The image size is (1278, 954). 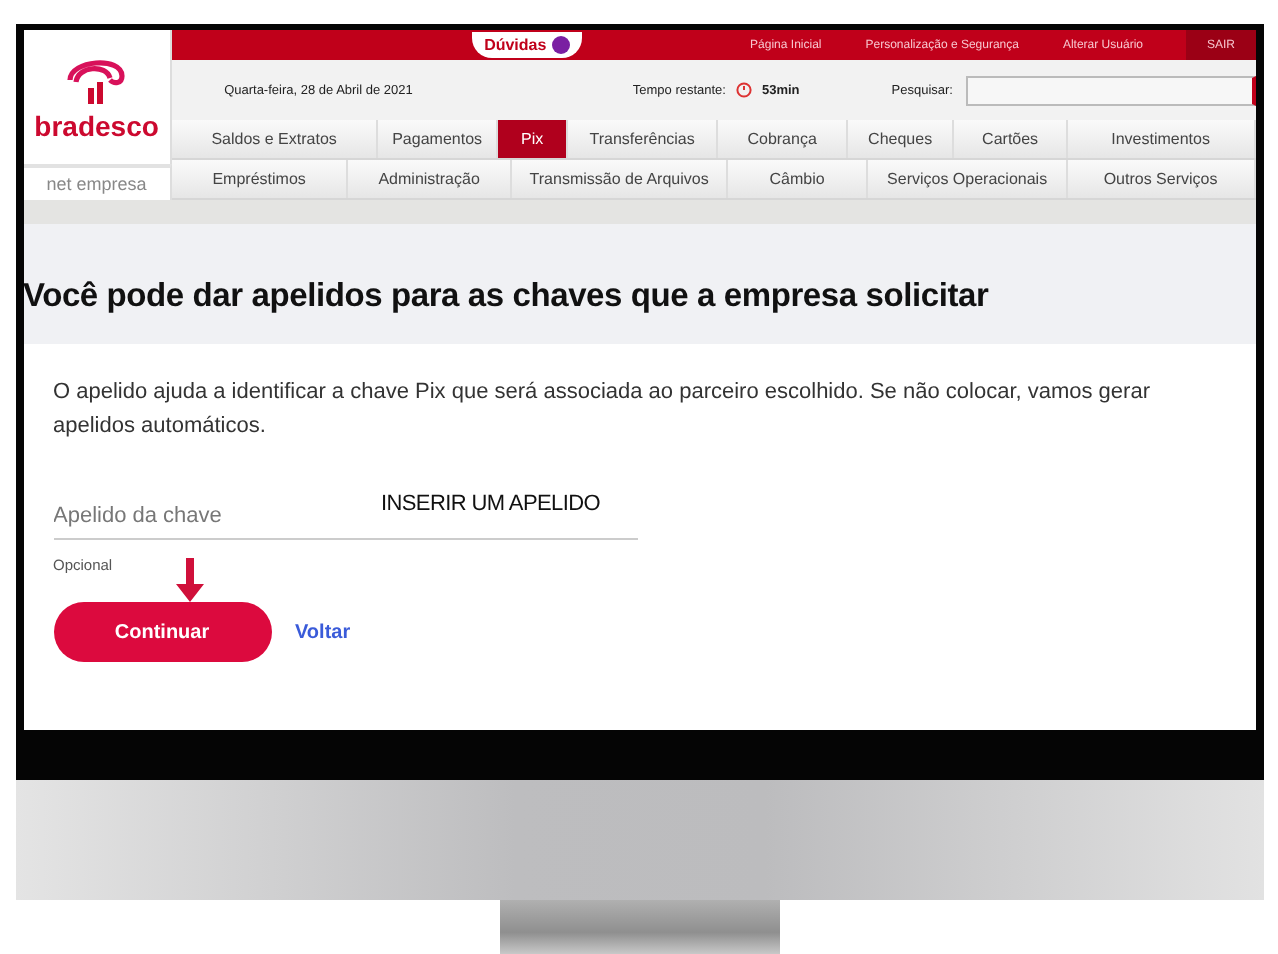 What do you see at coordinates (275, 139) in the screenshot?
I see `nav-tab: Saldos e Extratos` at bounding box center [275, 139].